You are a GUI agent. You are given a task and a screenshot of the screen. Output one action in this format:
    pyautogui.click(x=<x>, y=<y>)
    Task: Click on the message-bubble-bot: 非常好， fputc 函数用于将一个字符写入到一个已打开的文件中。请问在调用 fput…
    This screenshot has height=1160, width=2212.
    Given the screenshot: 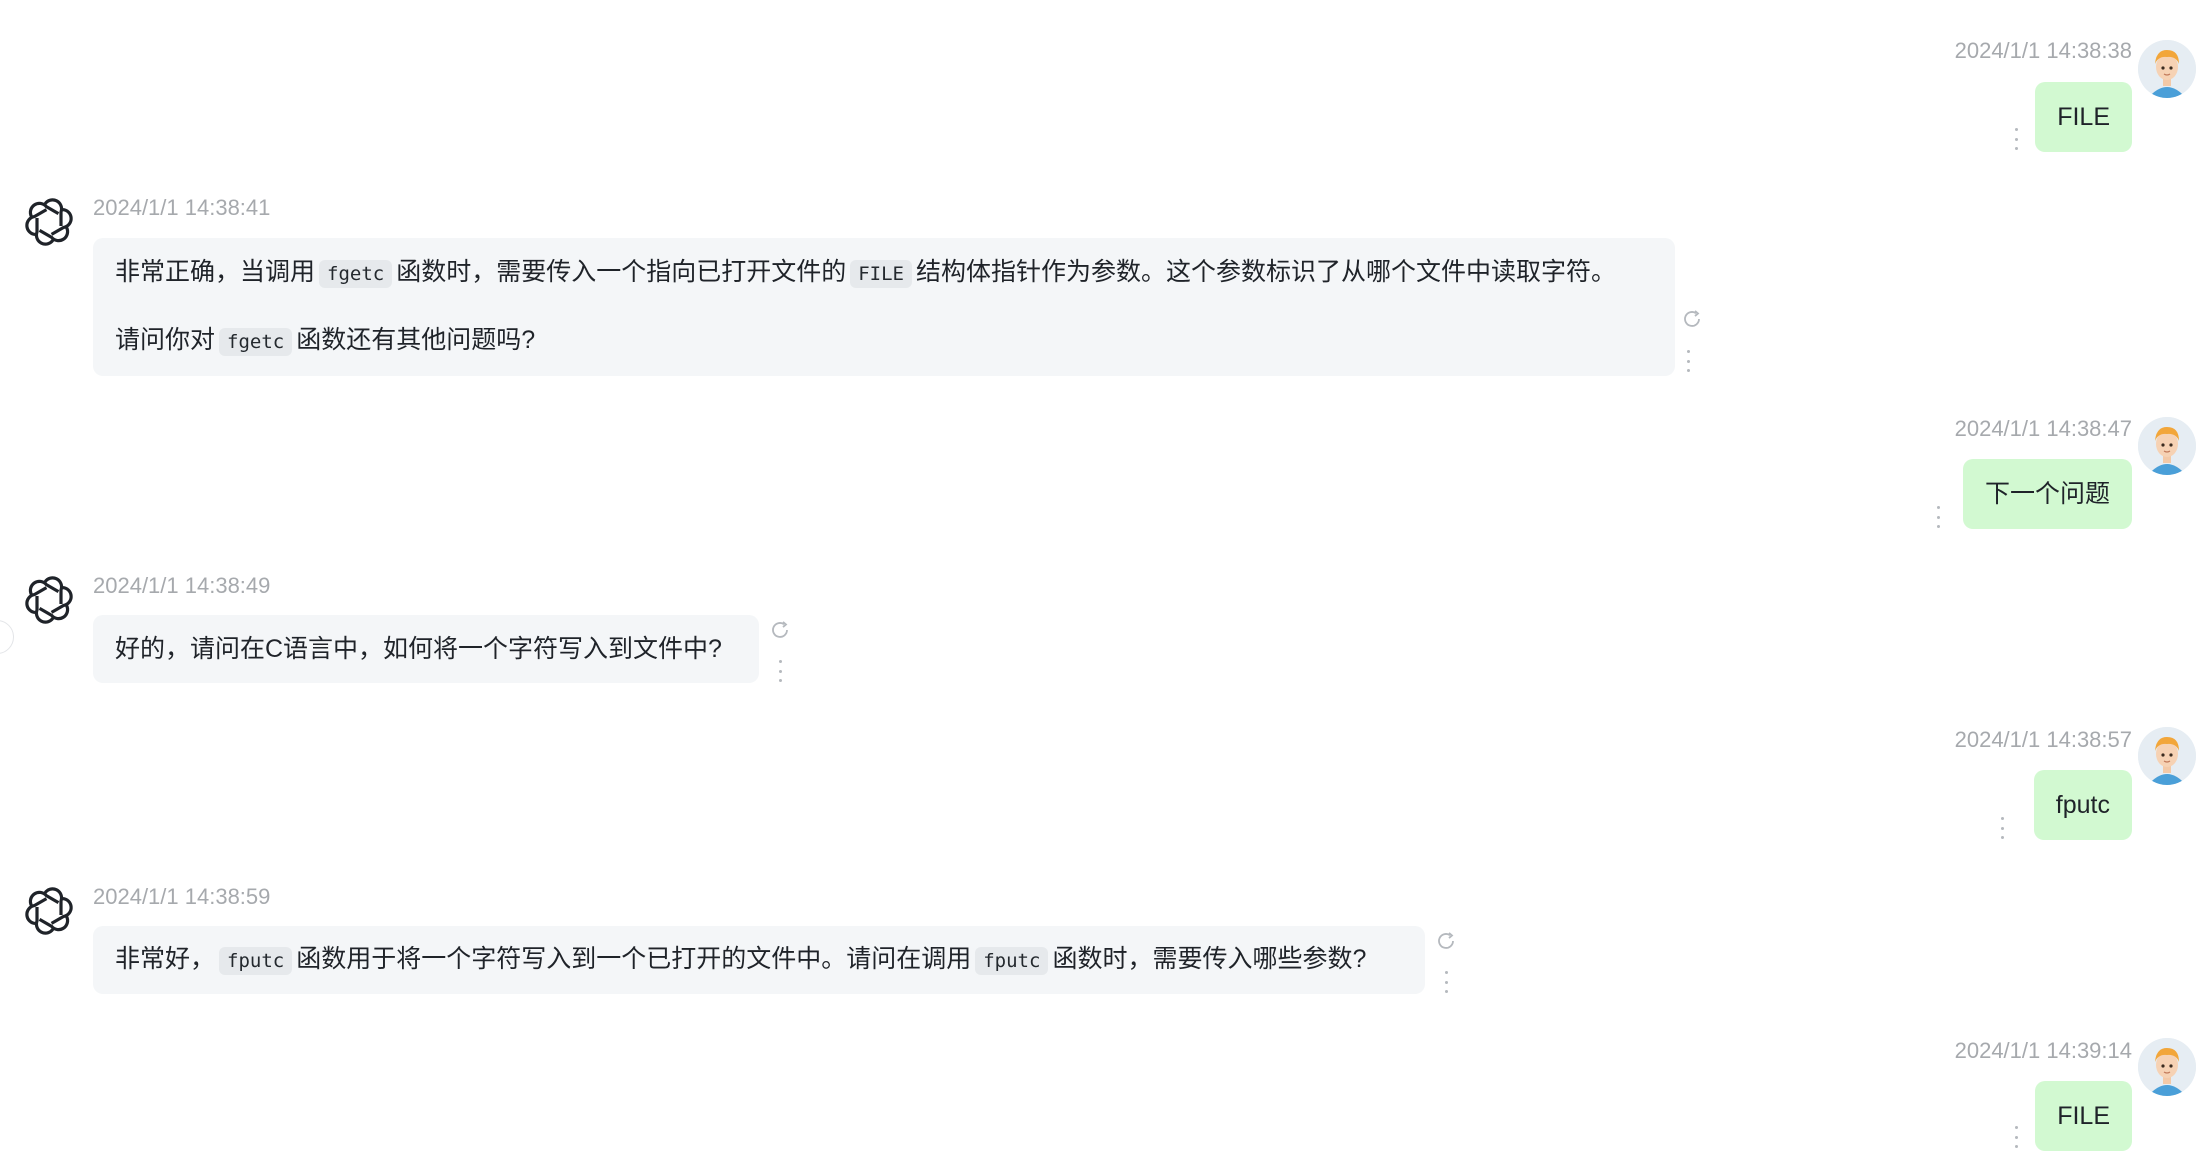 What is the action you would take?
    pyautogui.click(x=759, y=960)
    